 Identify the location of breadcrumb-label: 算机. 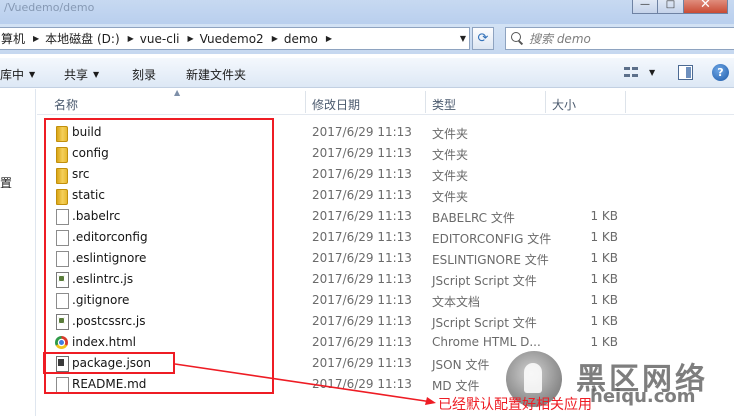
(13, 39).